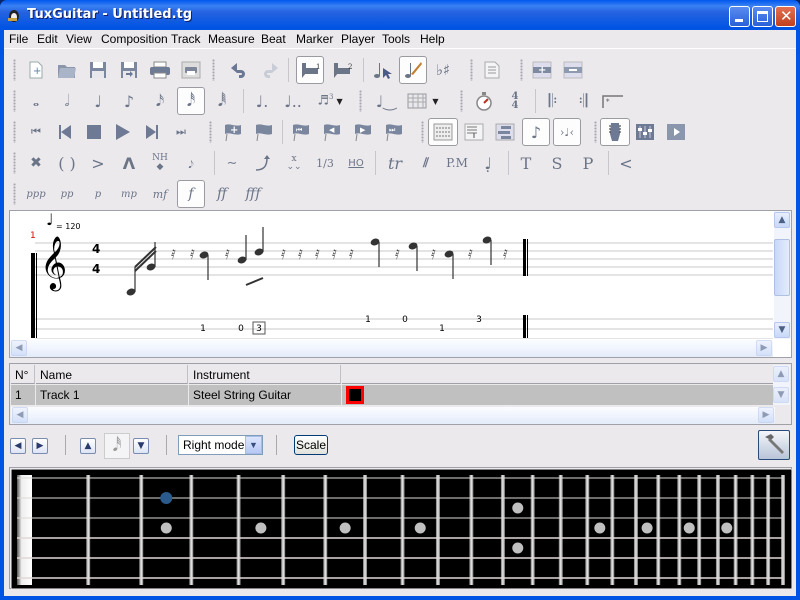  Describe the element at coordinates (231, 39) in the screenshot. I see `menu-measure: Measure` at that location.